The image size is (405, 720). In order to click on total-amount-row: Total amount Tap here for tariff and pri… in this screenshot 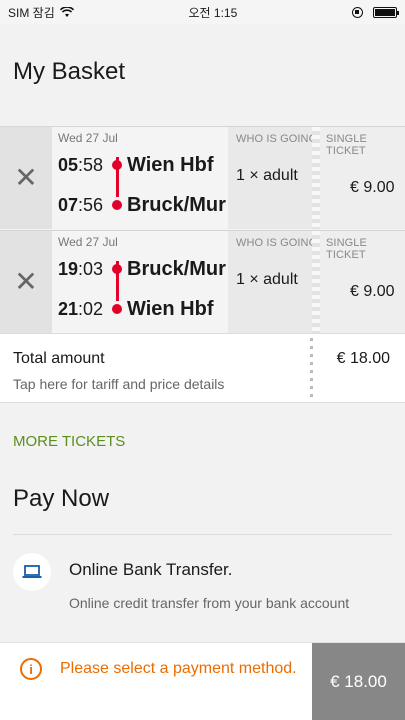, I will do `click(202, 368)`.